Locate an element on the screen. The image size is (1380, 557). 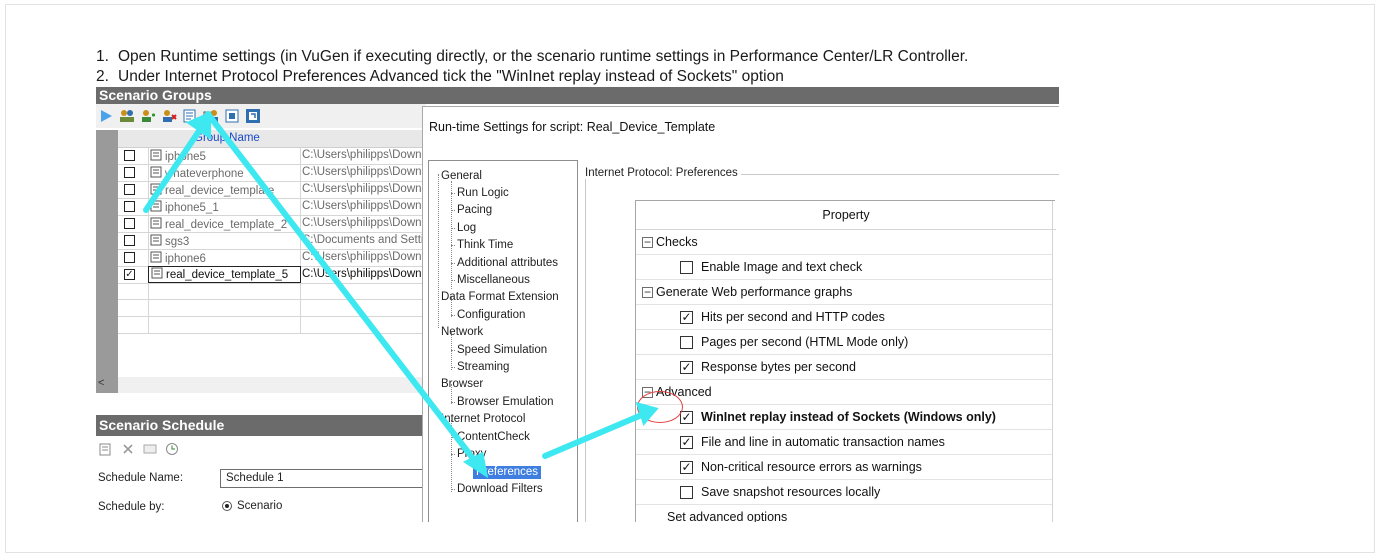
grid-divider is located at coordinates (1052, 361).